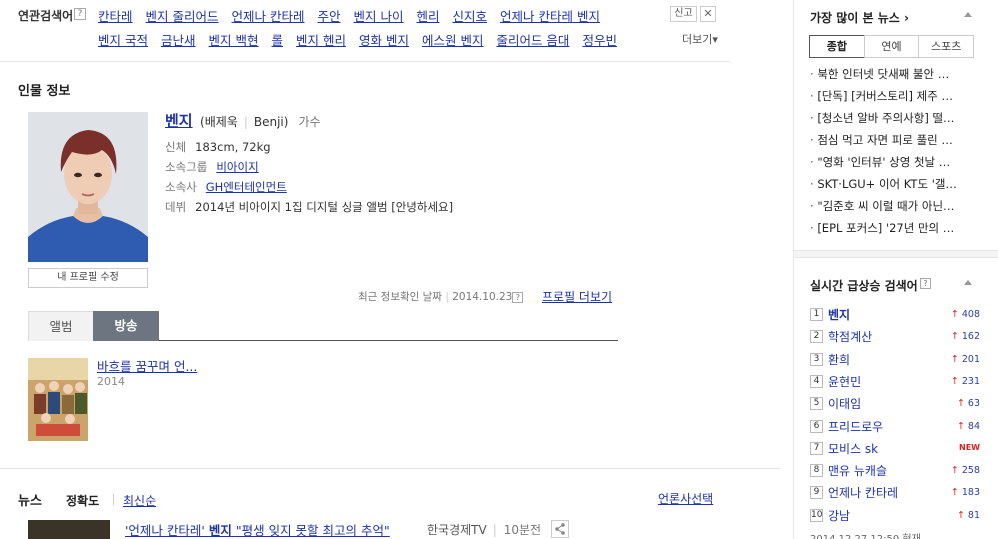  What do you see at coordinates (700, 39) in the screenshot?
I see `more-button: 더보기▾` at bounding box center [700, 39].